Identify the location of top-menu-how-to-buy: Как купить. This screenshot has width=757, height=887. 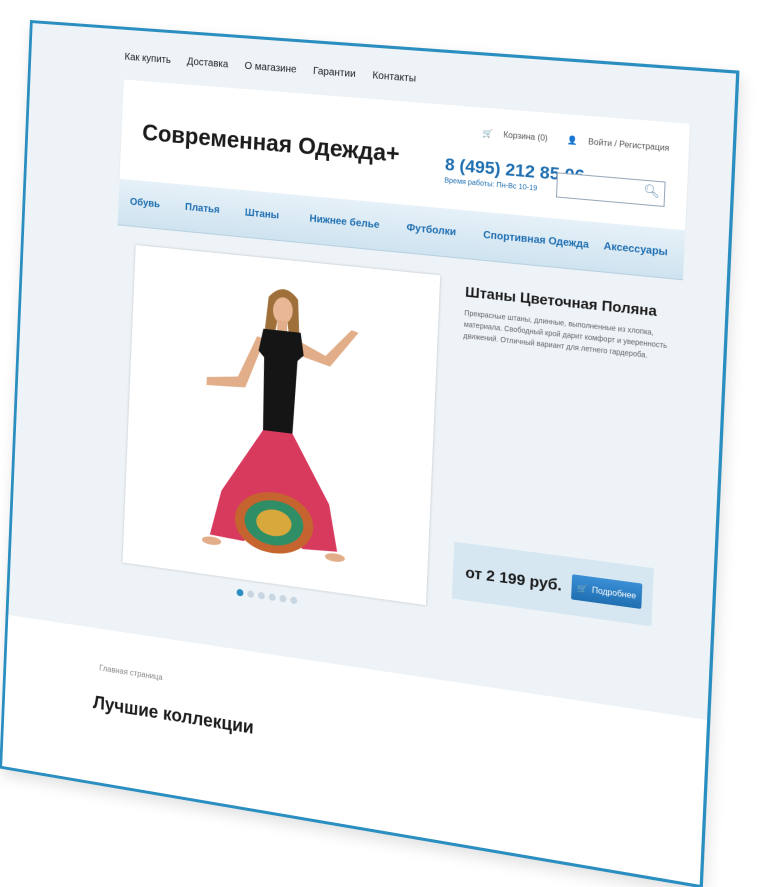
(147, 59).